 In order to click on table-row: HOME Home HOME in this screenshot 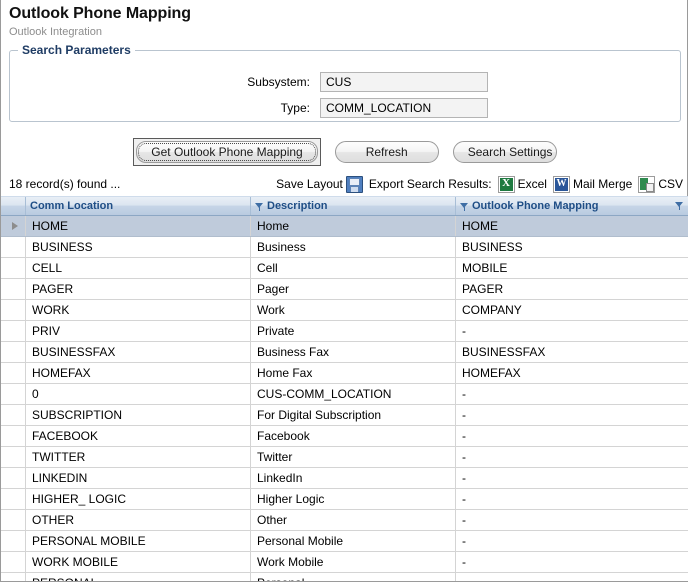, I will do `click(344, 226)`.